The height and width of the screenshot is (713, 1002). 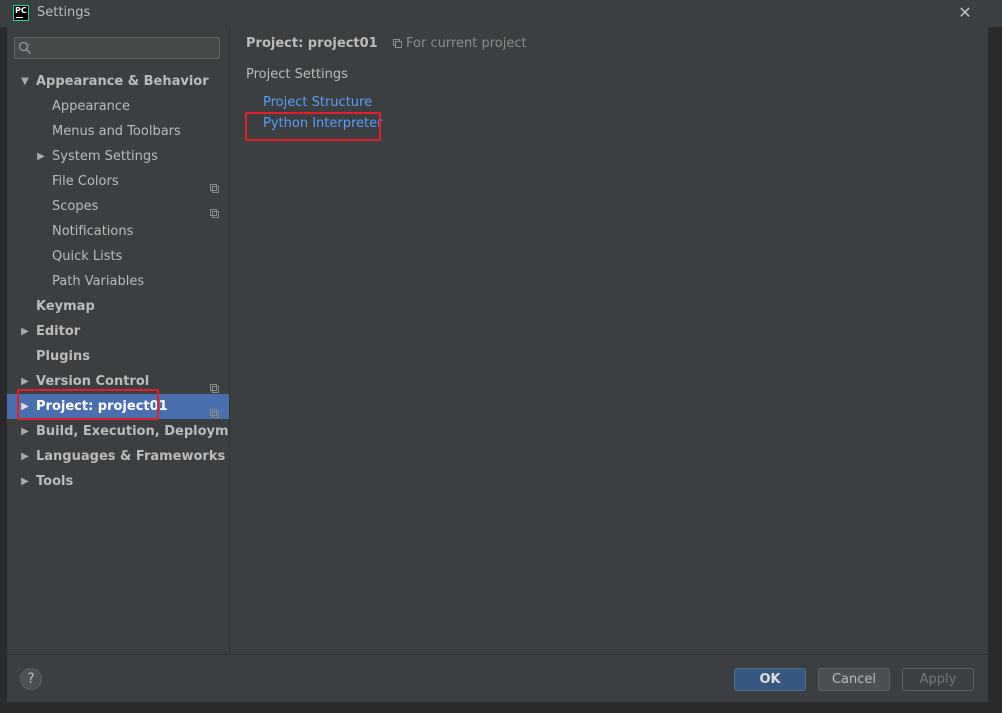 I want to click on cancel-button: Cancel, so click(x=854, y=679).